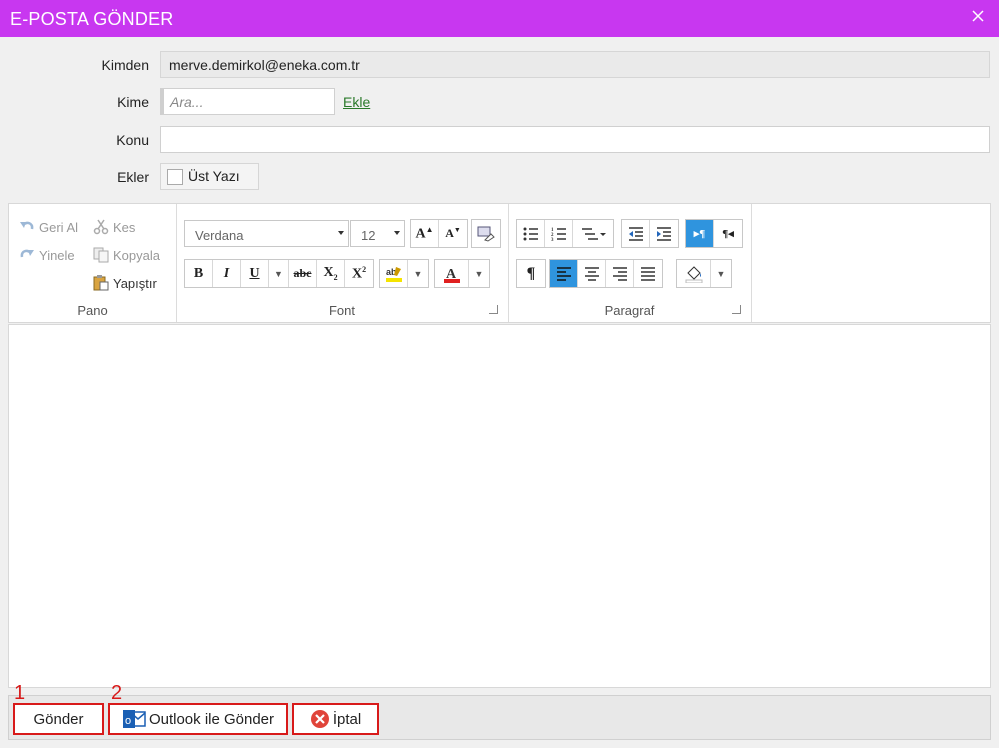 Image resolution: width=999 pixels, height=748 pixels. I want to click on align-right-button, so click(620, 273).